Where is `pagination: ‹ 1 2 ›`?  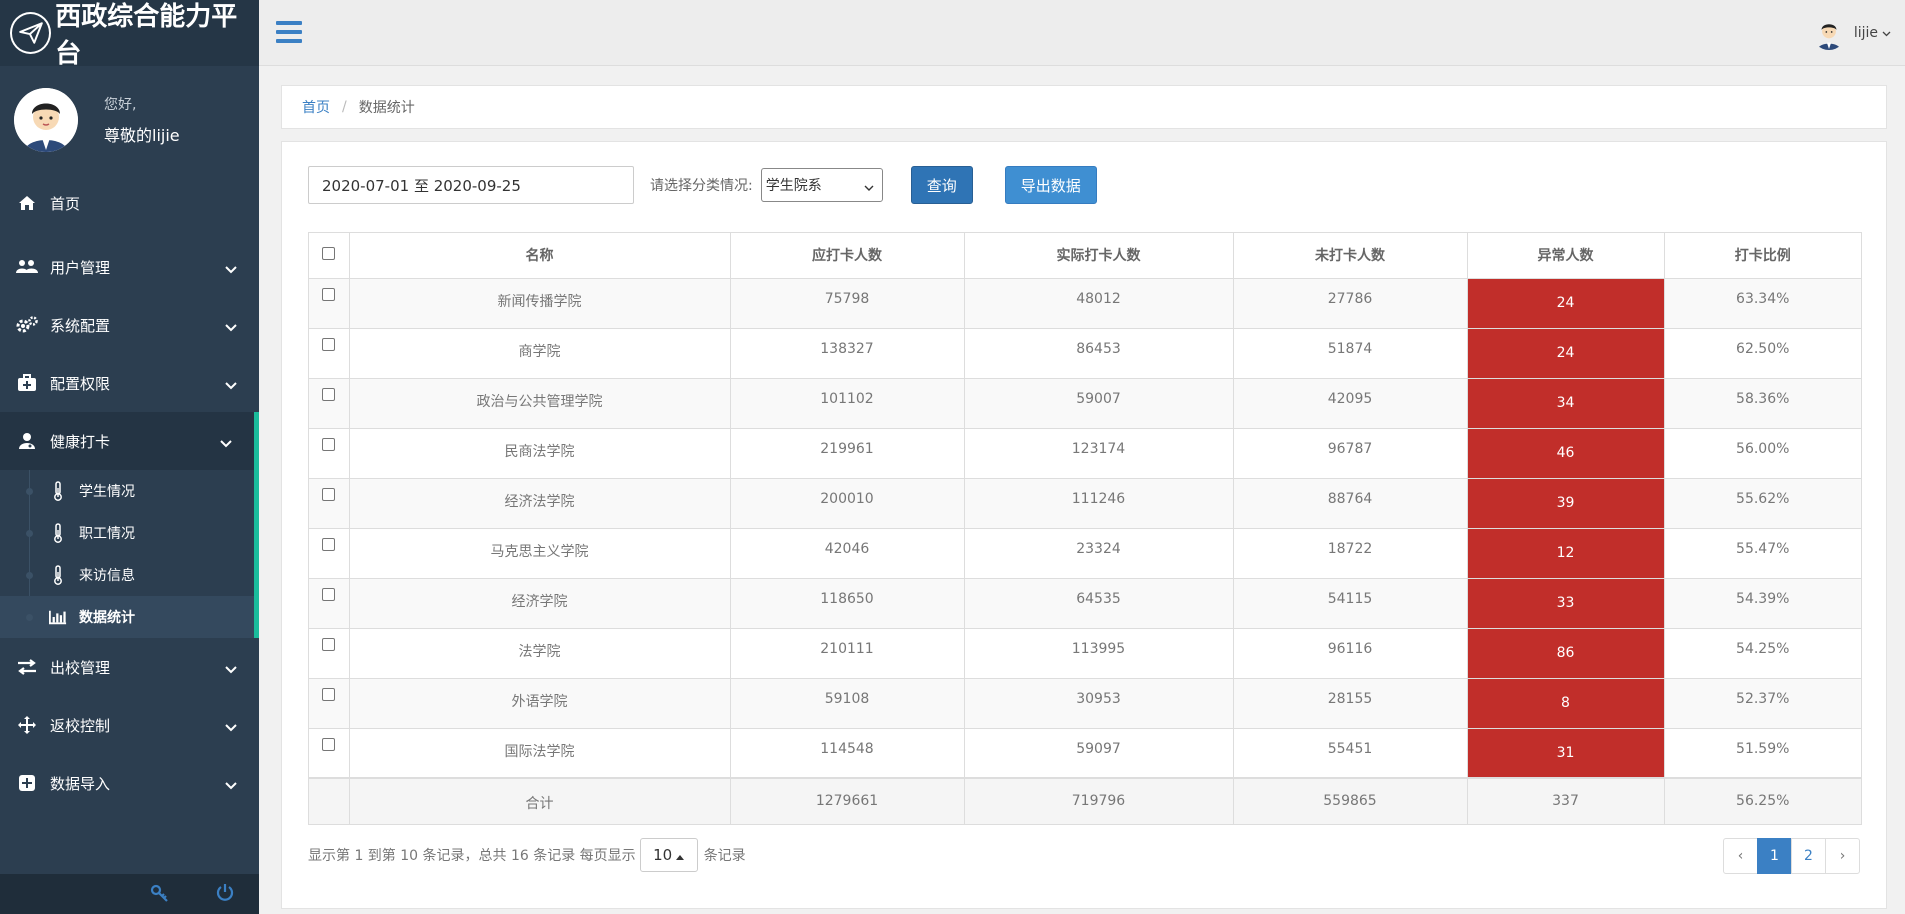 pagination: ‹ 1 2 › is located at coordinates (1791, 856).